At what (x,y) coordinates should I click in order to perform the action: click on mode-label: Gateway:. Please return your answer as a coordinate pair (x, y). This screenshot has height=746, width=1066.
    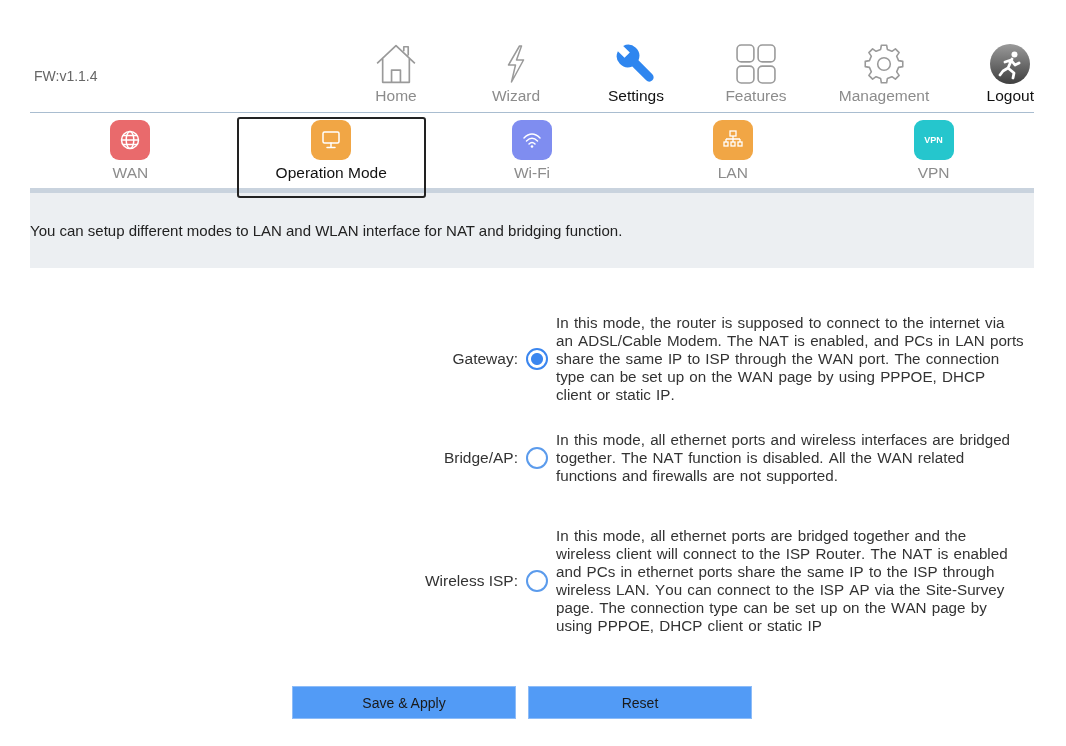
    Looking at the image, I should click on (485, 359).